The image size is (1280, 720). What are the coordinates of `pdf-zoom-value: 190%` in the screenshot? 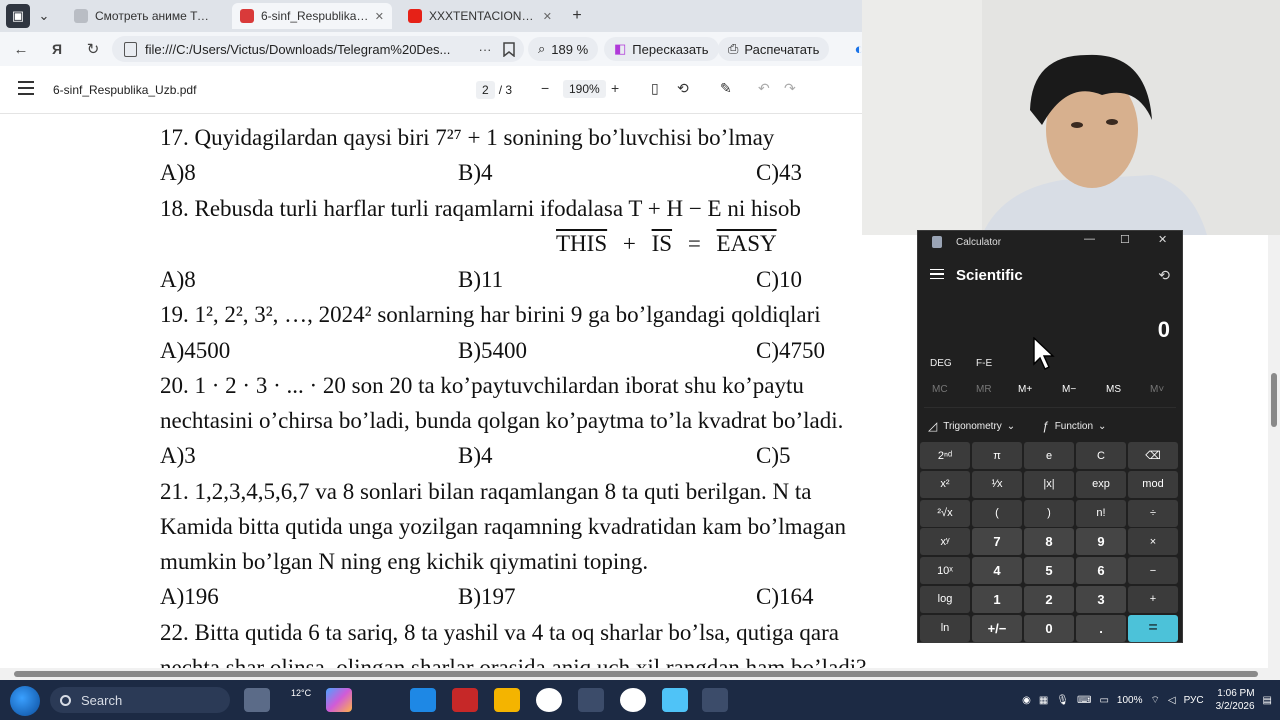 It's located at (584, 89).